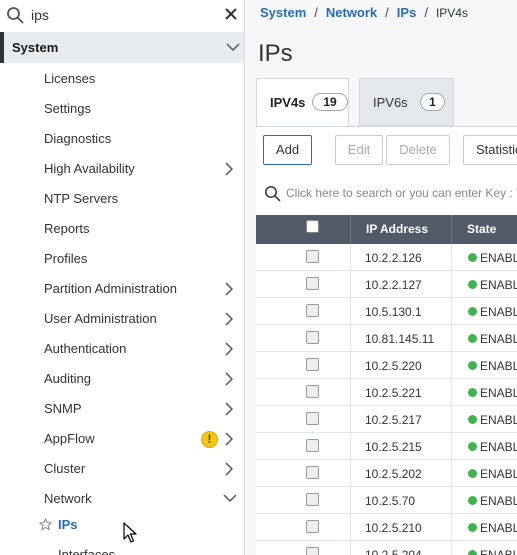  What do you see at coordinates (407, 12) in the screenshot?
I see `breadcrumb-ips: IPs` at bounding box center [407, 12].